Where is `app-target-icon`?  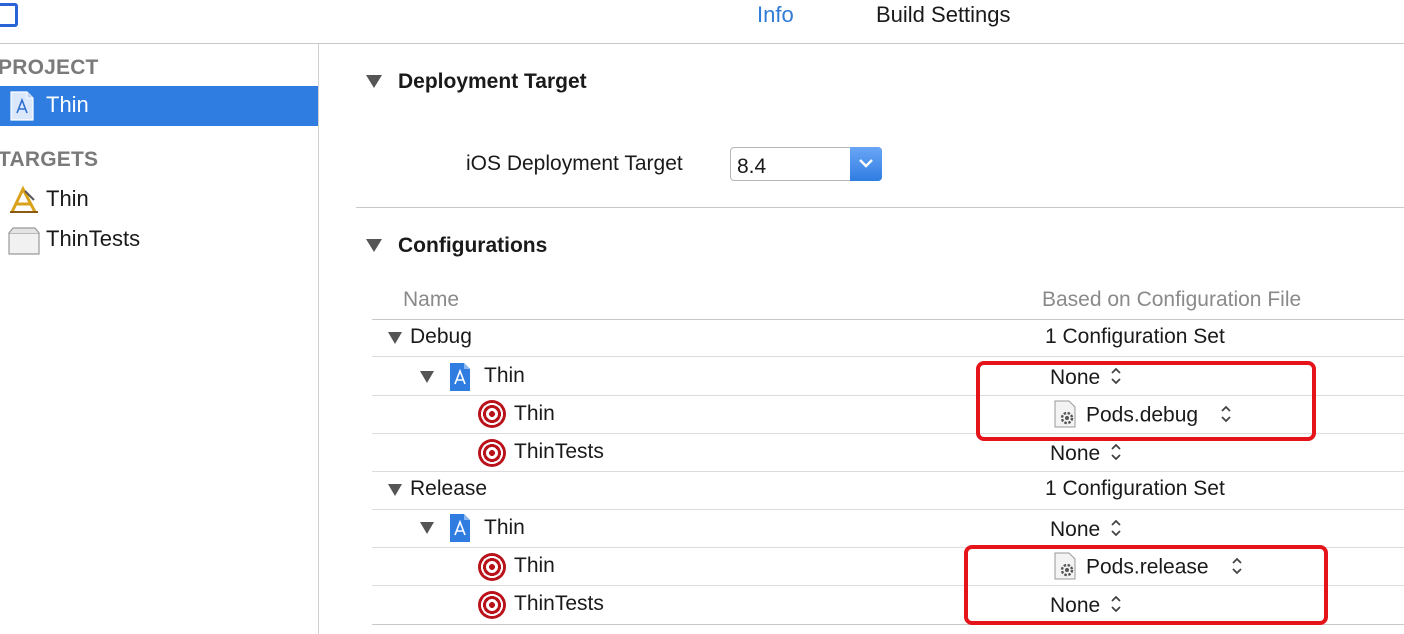 app-target-icon is located at coordinates (24, 202).